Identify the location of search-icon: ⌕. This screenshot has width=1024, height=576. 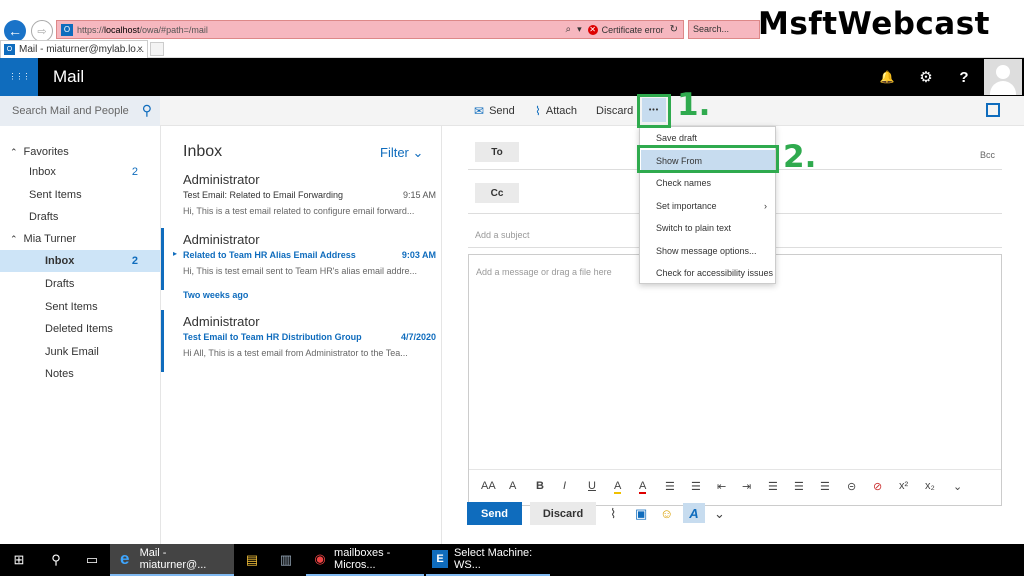
(568, 29).